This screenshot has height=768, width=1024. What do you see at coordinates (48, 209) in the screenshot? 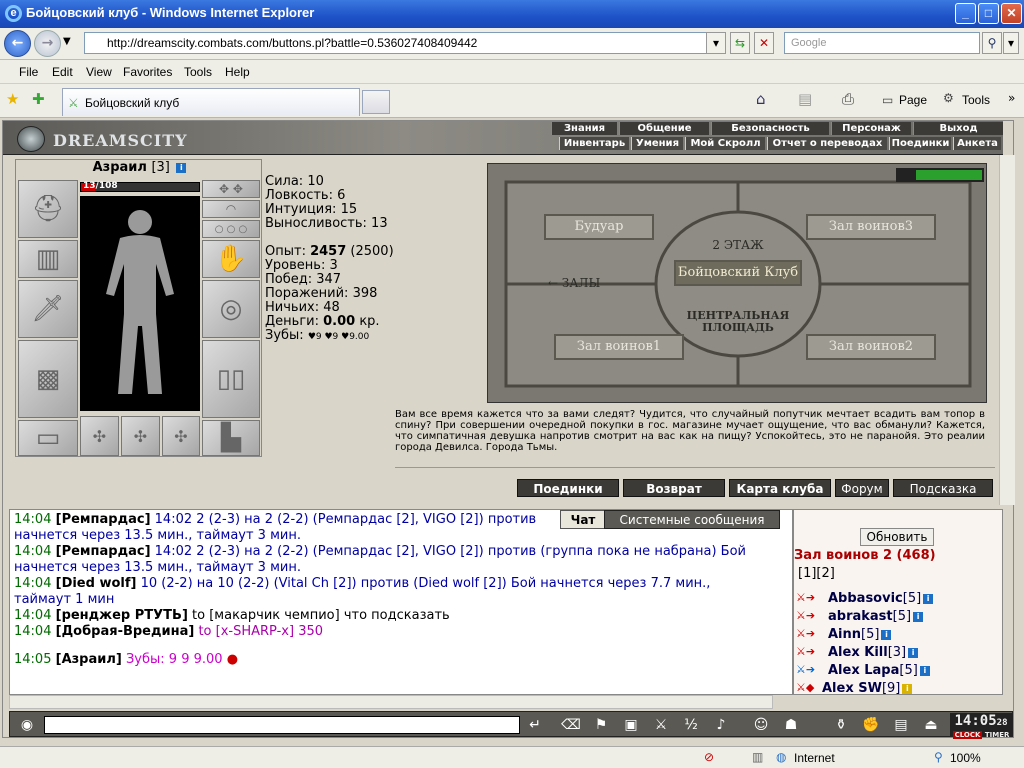
I see `helmet-slot: ⛑` at bounding box center [48, 209].